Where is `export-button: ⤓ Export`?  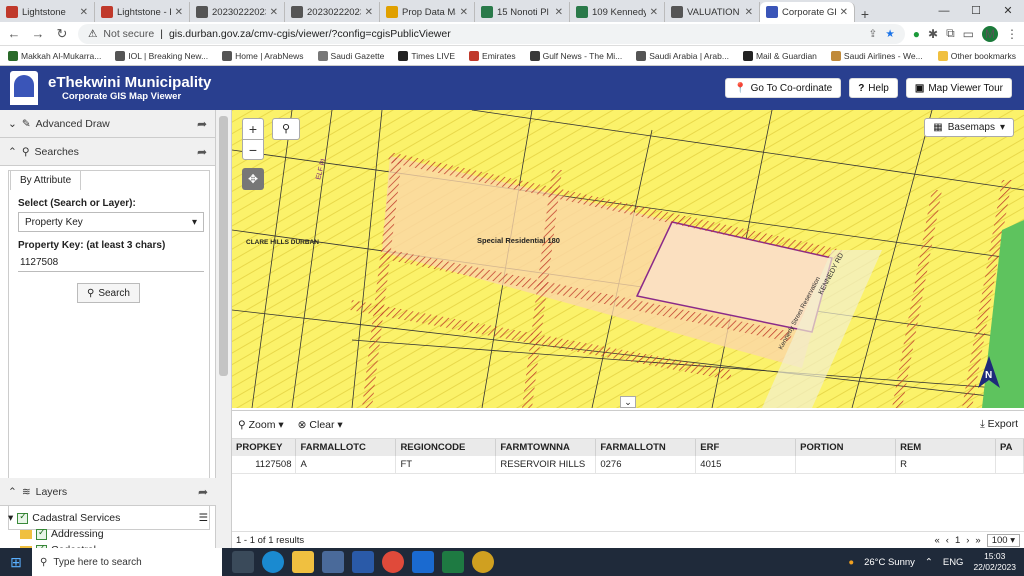
export-button: ⤓ Export is located at coordinates (999, 424).